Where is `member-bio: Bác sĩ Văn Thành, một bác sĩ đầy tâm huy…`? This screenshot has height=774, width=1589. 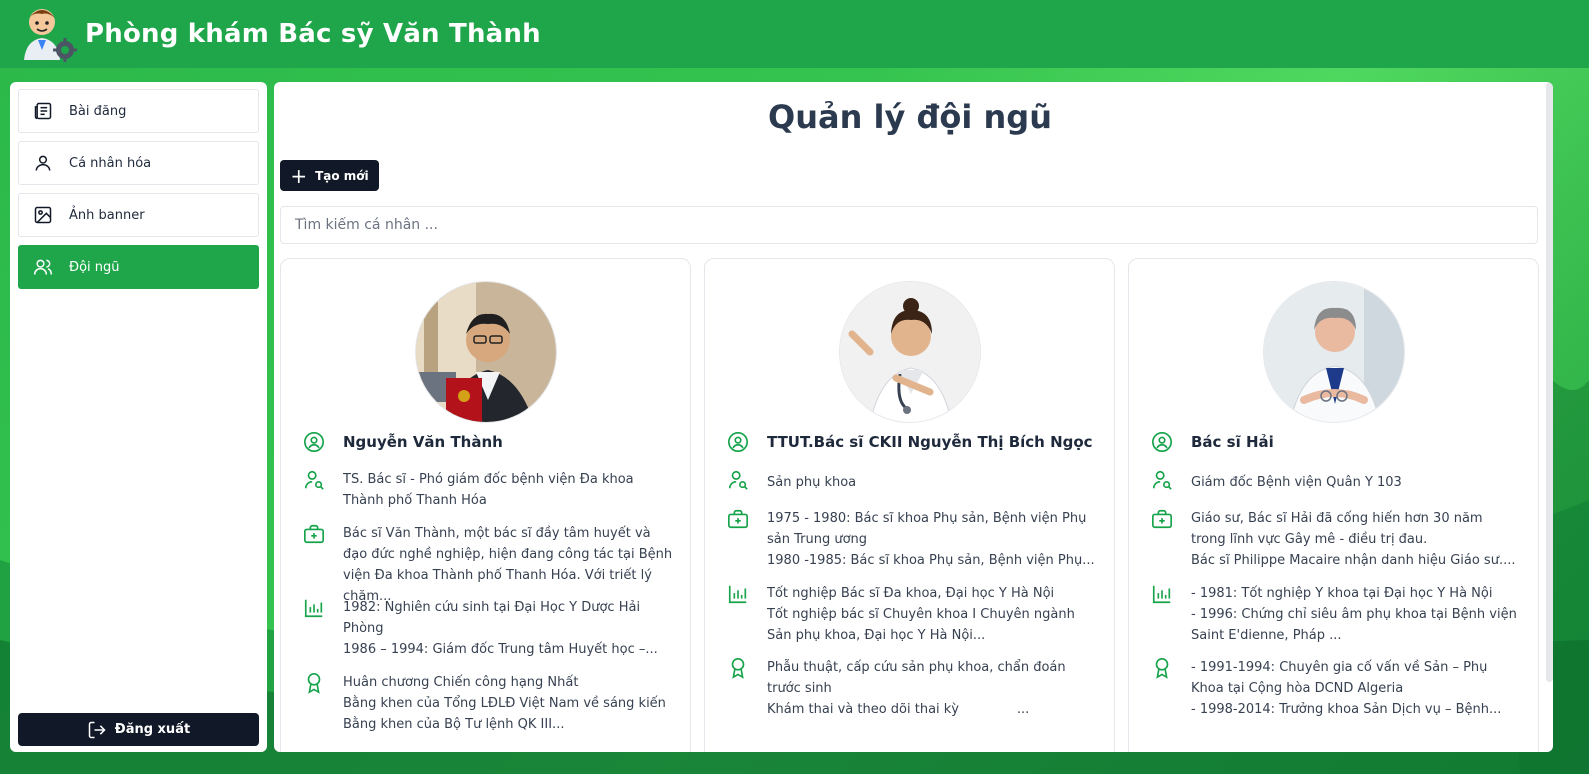 member-bio: Bác sĩ Văn Thành, một bác sĩ đầy tâm huy… is located at coordinates (508, 565).